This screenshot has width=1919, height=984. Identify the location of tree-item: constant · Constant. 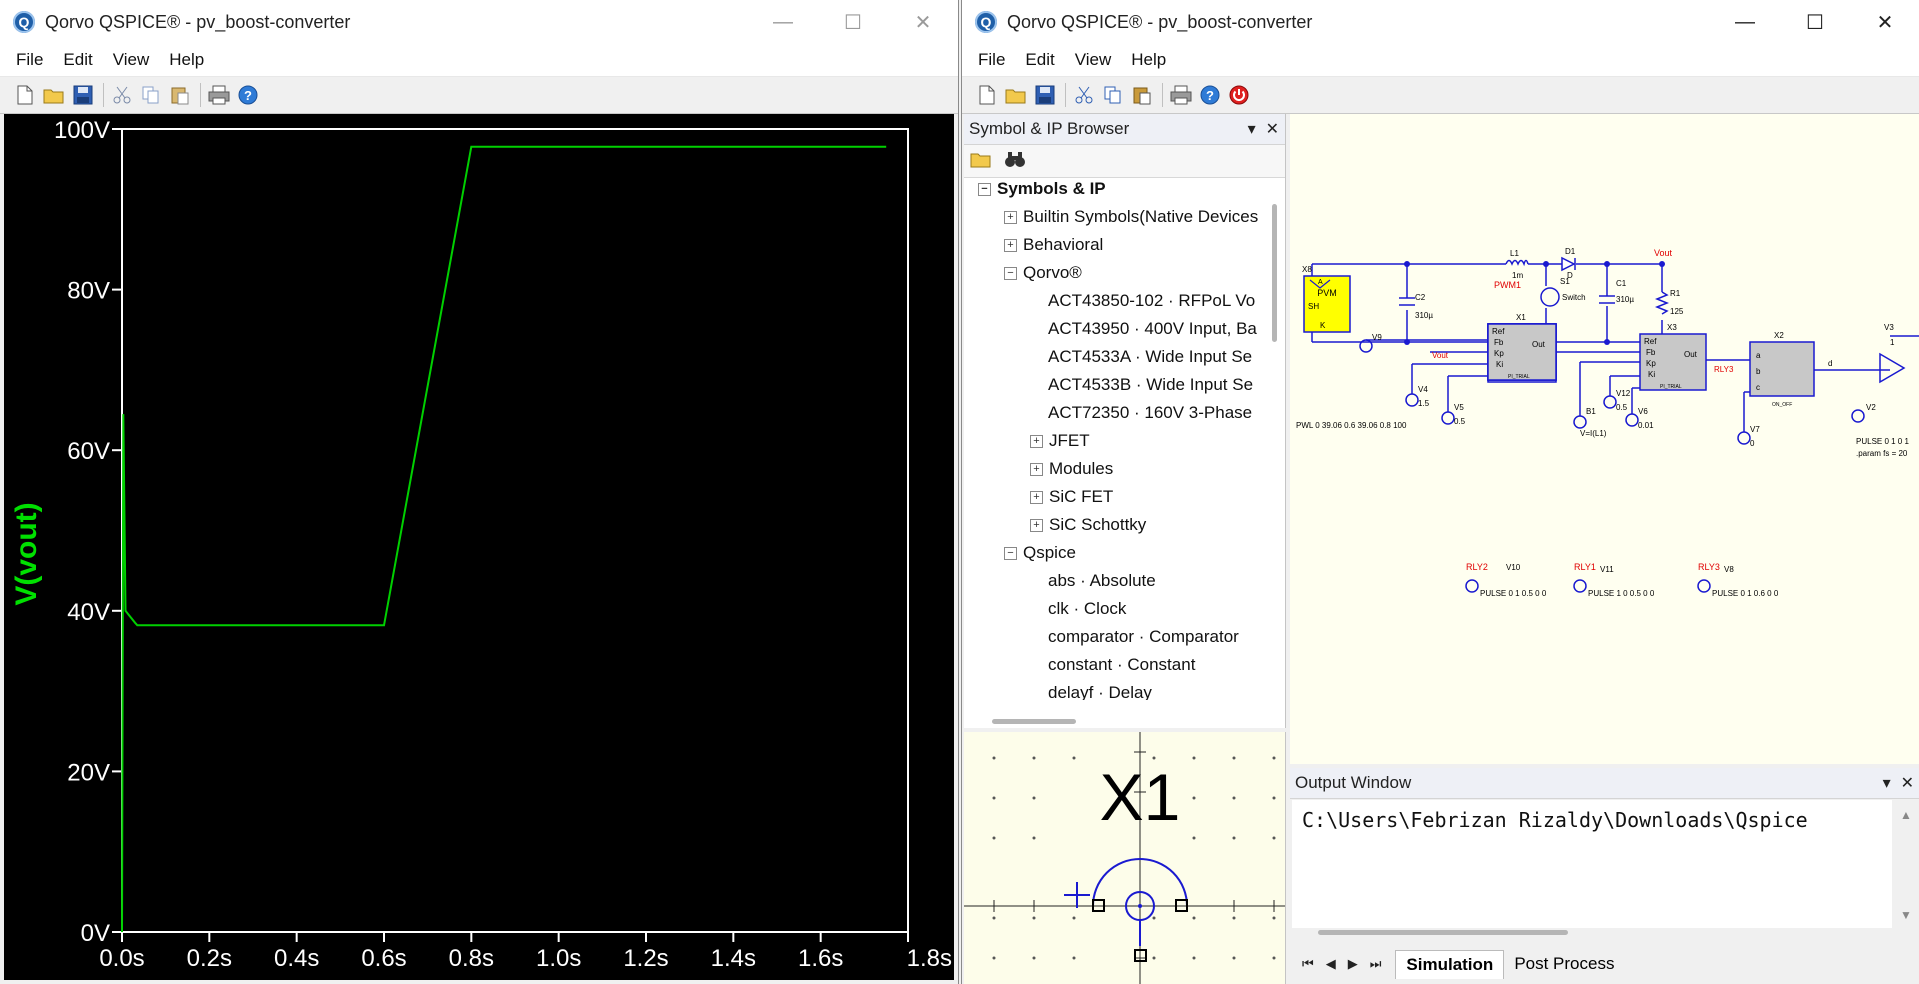
(1112, 665).